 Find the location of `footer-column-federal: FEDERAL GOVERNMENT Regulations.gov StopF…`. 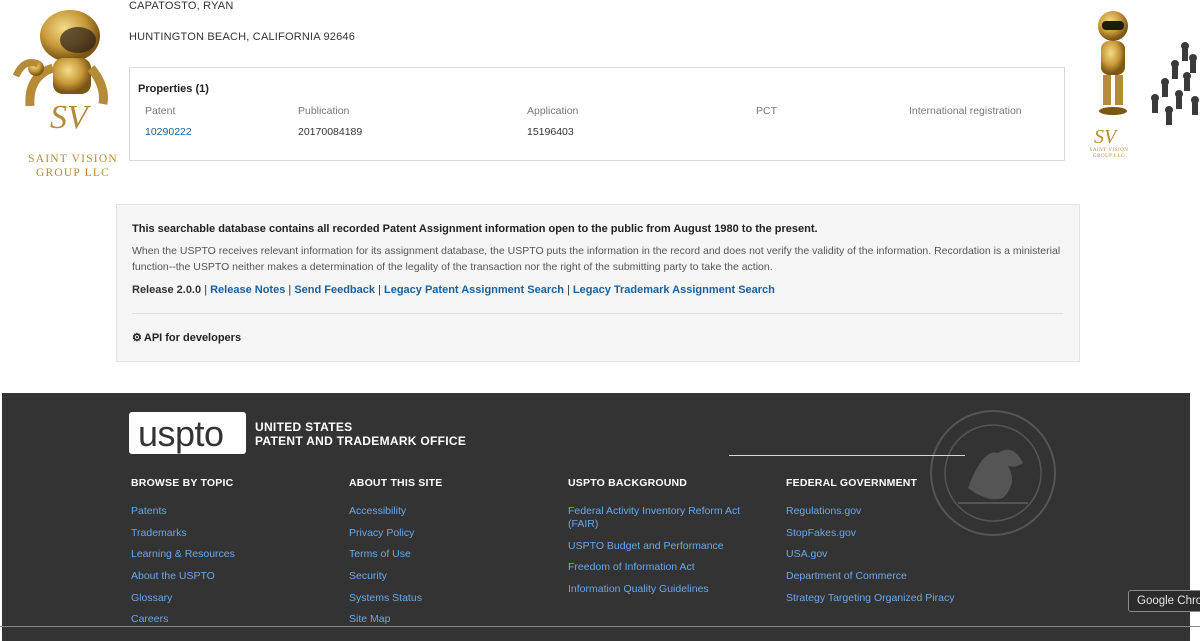

footer-column-federal: FEDERAL GOVERNMENT Regulations.gov StopF… is located at coordinates (891, 545).